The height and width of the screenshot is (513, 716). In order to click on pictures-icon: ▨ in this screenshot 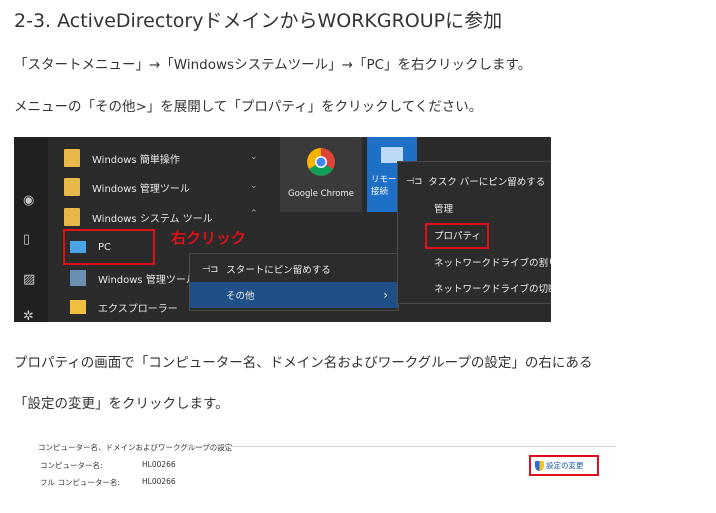, I will do `click(29, 279)`.